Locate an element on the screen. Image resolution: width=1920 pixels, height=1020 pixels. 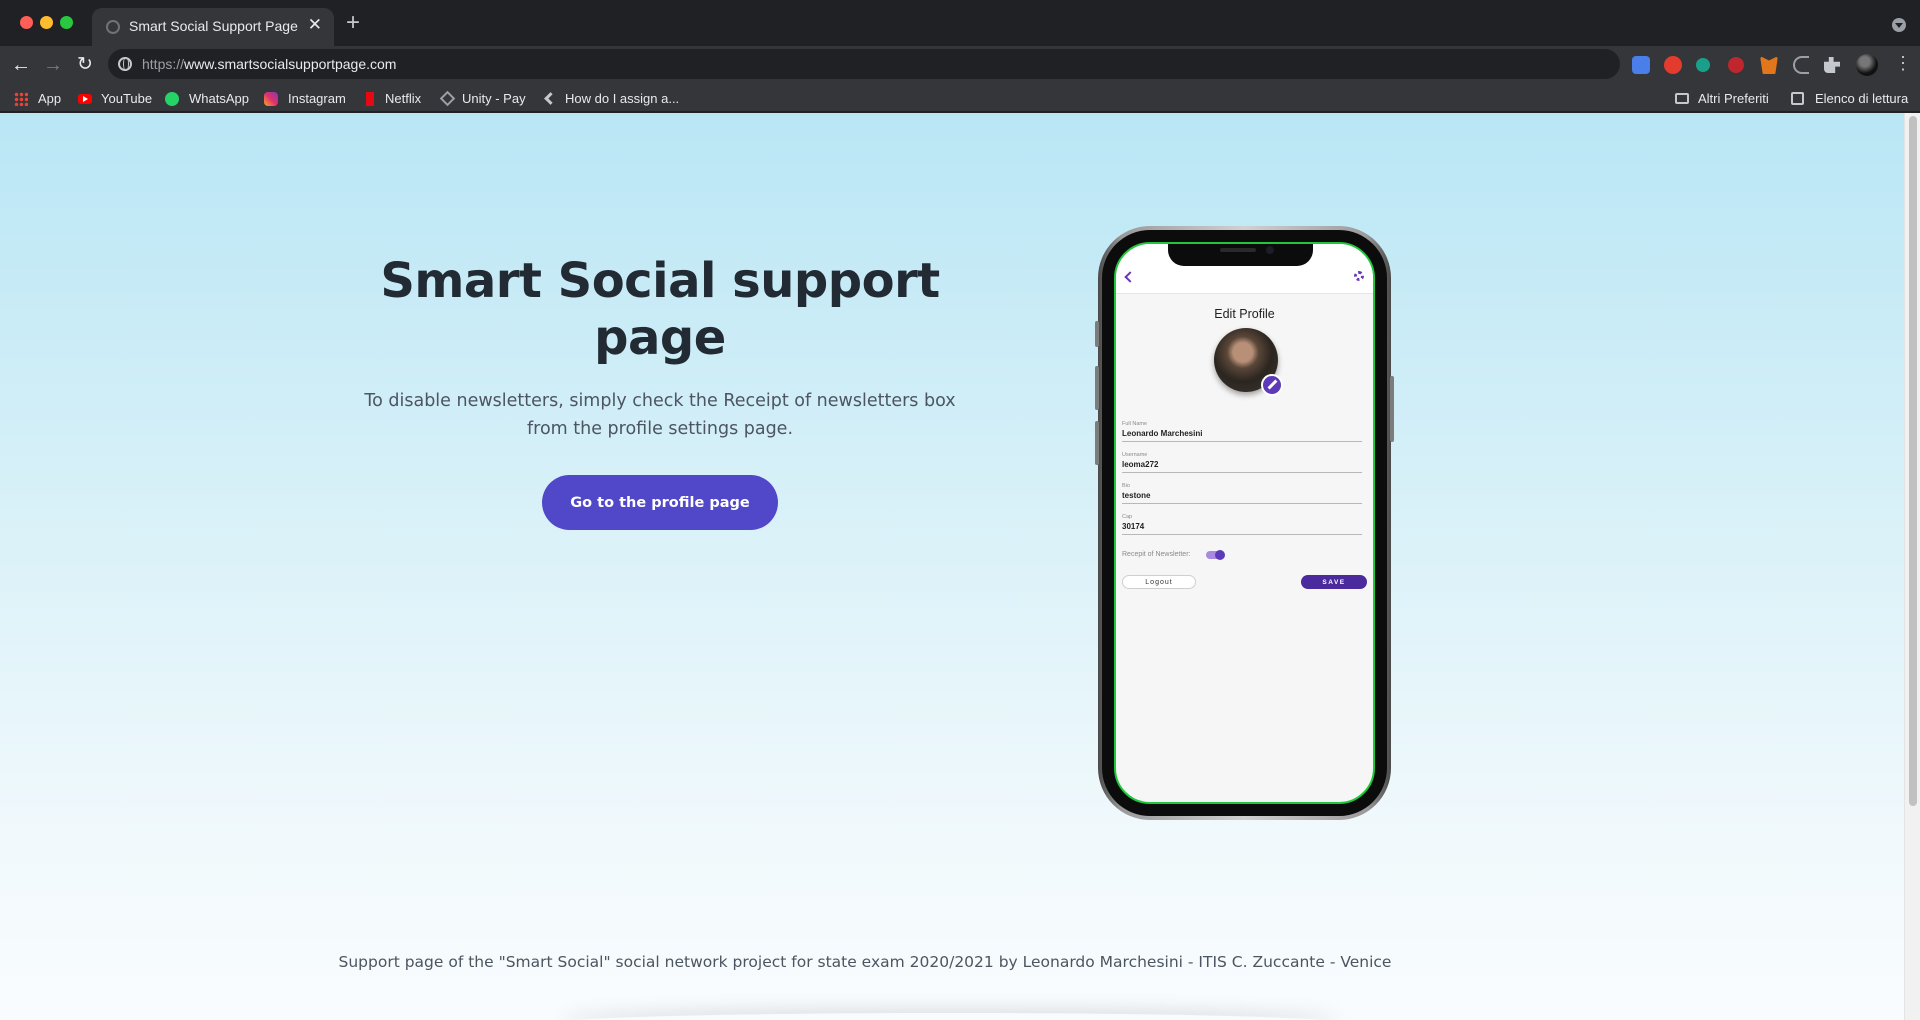
bio-field: Bio testone is located at coordinates (1242, 493).